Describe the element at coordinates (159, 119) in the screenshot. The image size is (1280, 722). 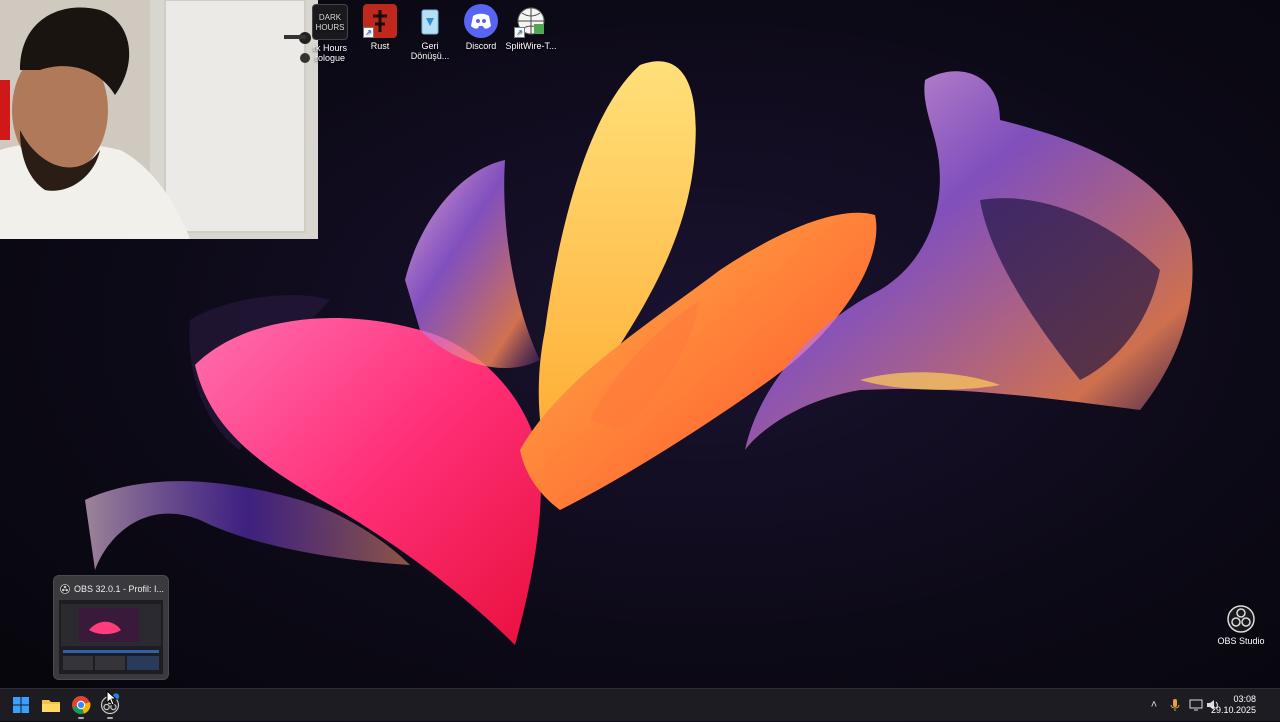
I see `webcam-overlay` at that location.